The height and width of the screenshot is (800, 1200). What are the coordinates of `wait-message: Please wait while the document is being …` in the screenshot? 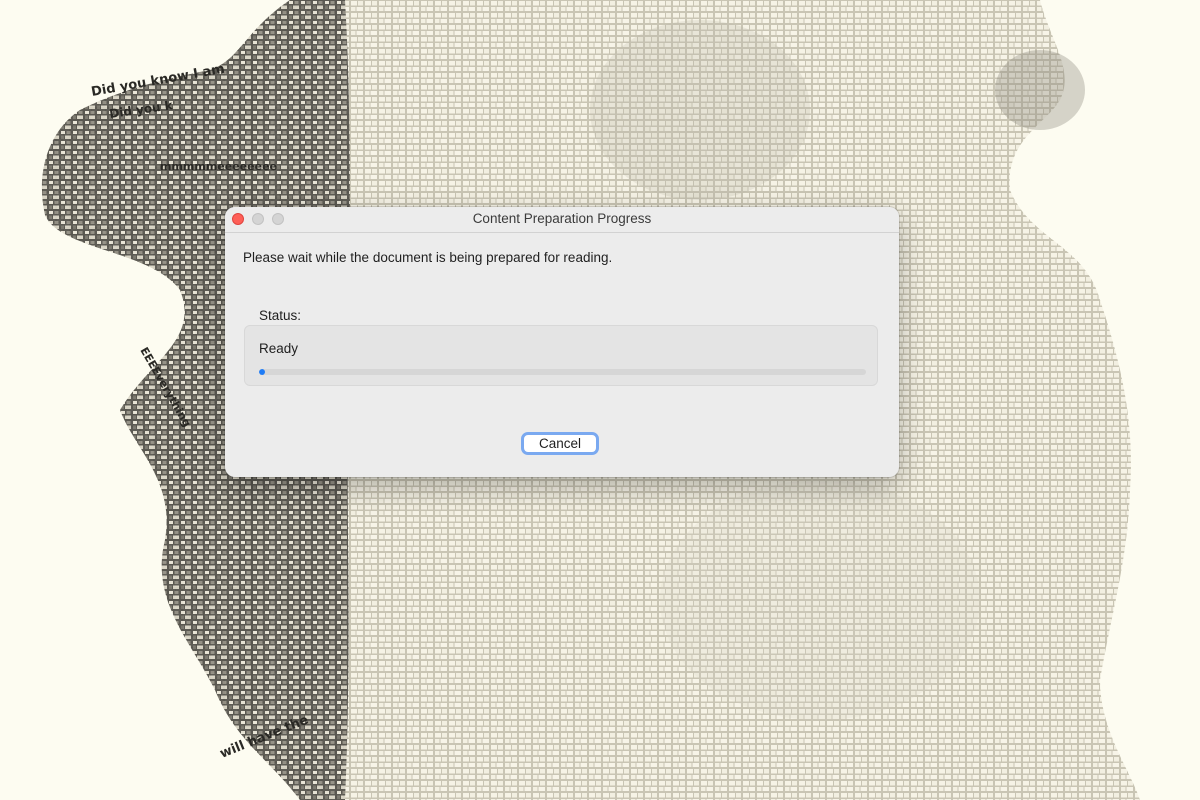 It's located at (428, 257).